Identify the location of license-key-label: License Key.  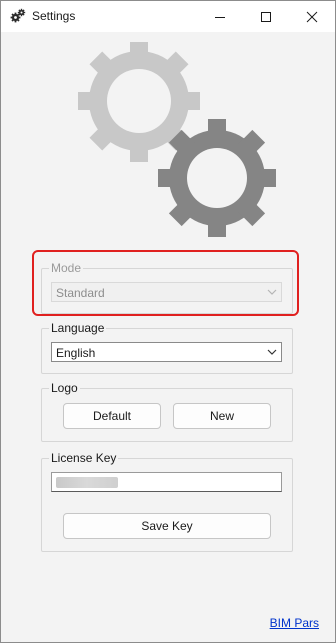
(84, 458).